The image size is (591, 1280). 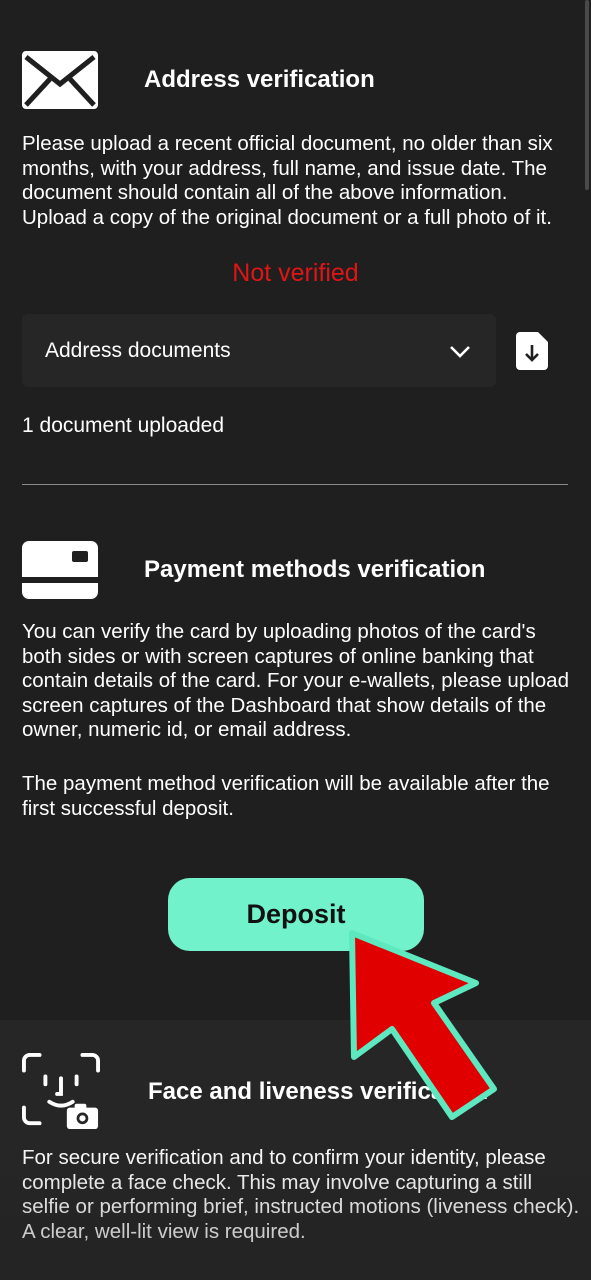 What do you see at coordinates (460, 351) in the screenshot?
I see `chevron-down-icon` at bounding box center [460, 351].